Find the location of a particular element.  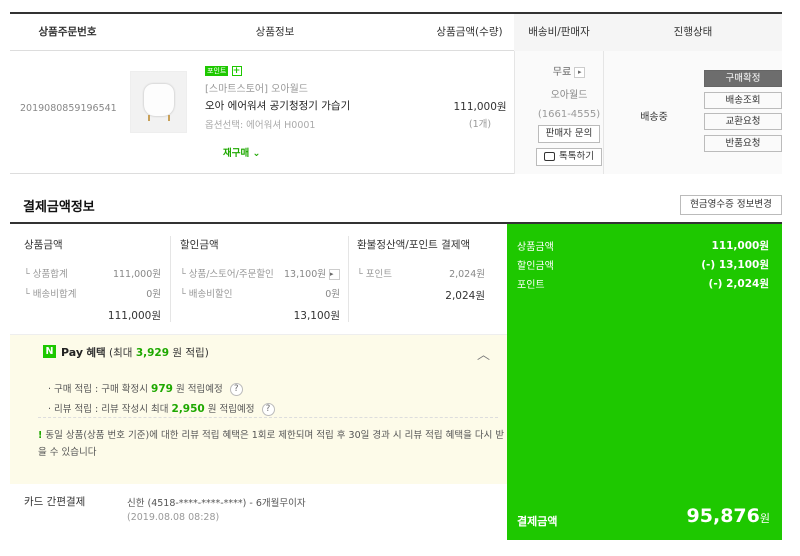

talk-button-label: 톡톡하기 is located at coordinates (576, 156).